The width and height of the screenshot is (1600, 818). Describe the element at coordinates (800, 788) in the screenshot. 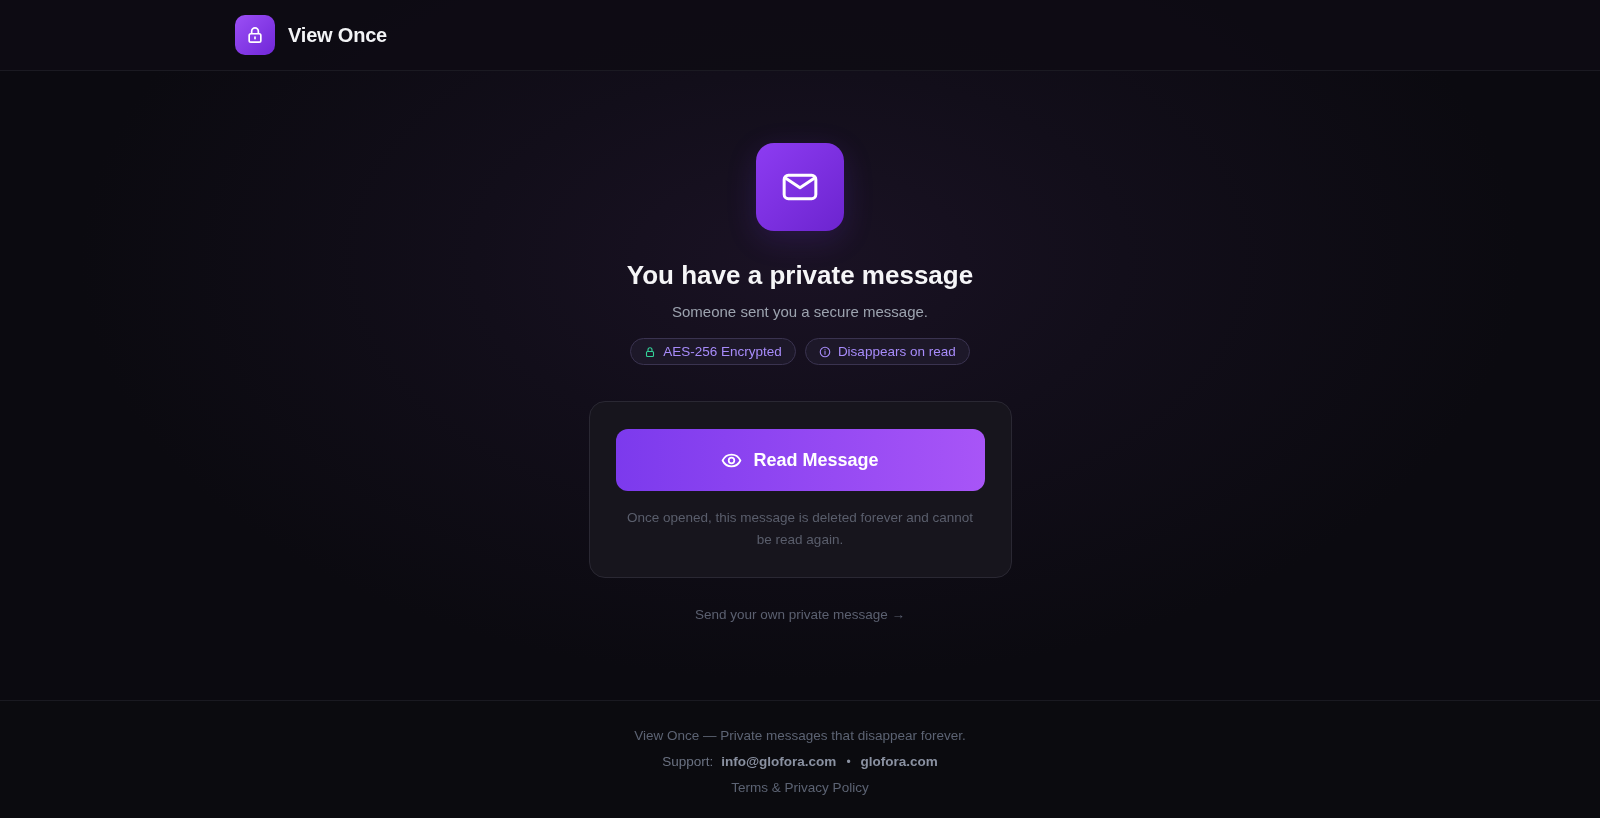

I see `policy-link: Terms & Privacy Policy` at that location.